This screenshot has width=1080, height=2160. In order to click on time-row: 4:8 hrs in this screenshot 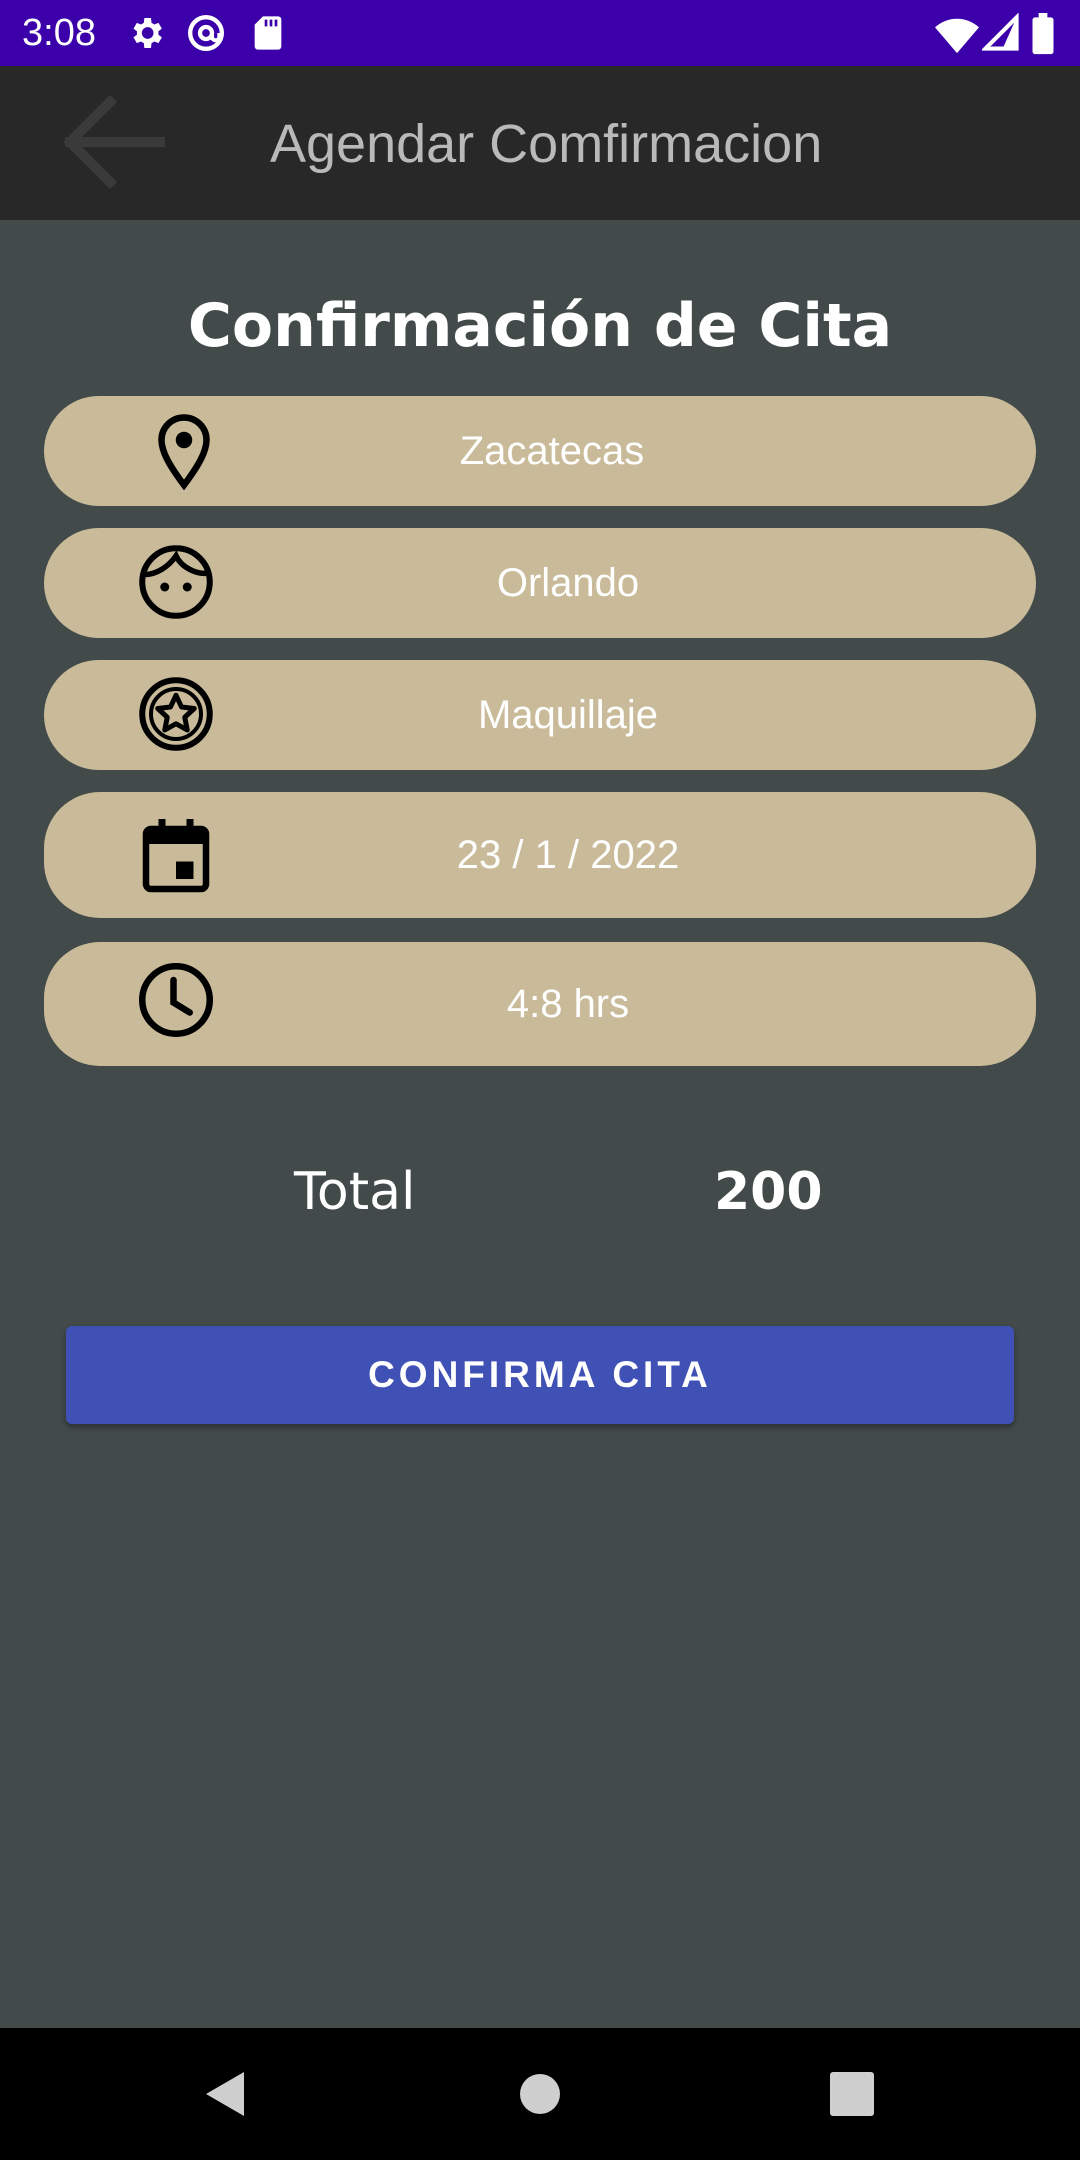, I will do `click(540, 1004)`.